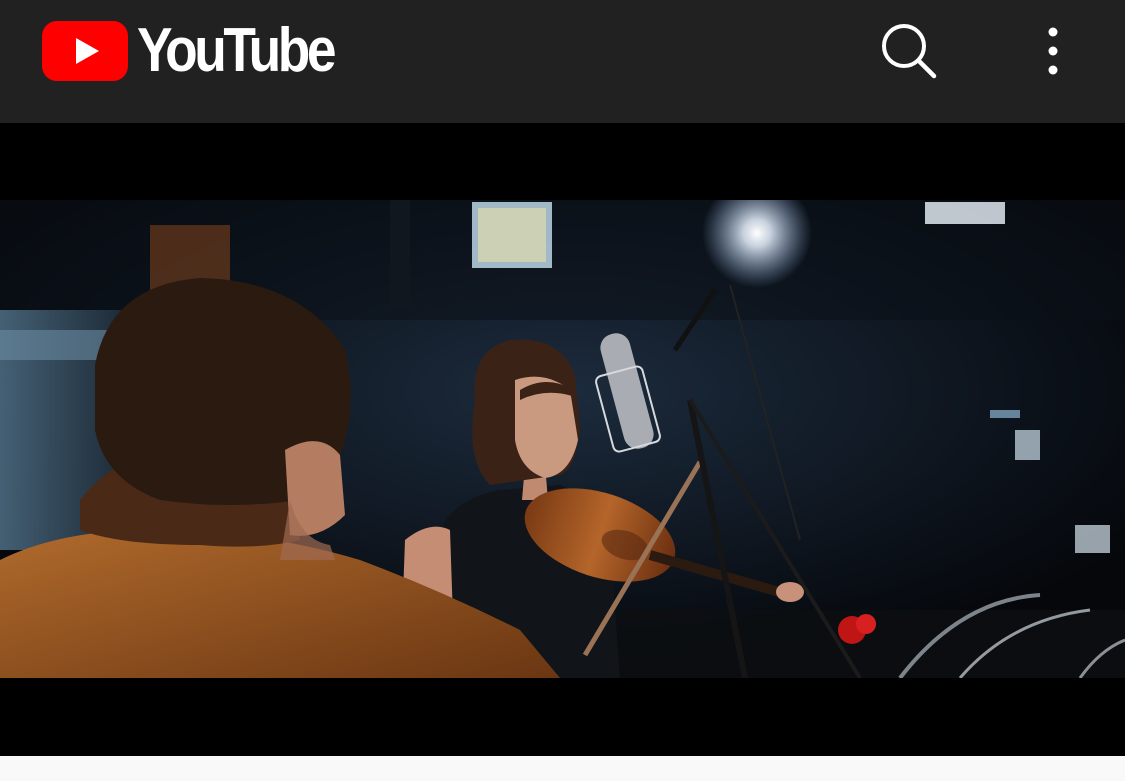  Describe the element at coordinates (237, 50) in the screenshot. I see `logo-wordmark: YouTube` at that location.